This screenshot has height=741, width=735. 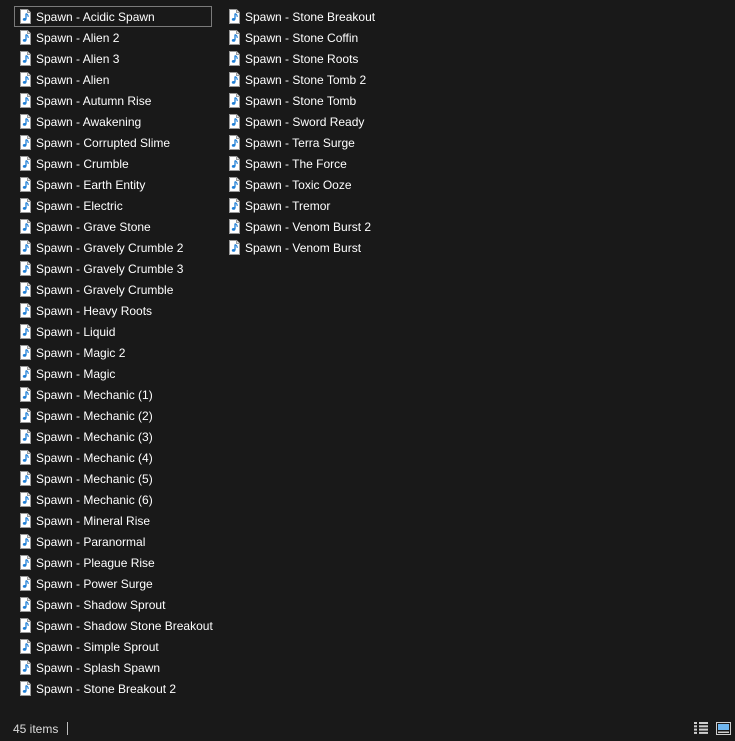 I want to click on file-name: Spawn - Gravely Crumble 3, so click(x=110, y=268).